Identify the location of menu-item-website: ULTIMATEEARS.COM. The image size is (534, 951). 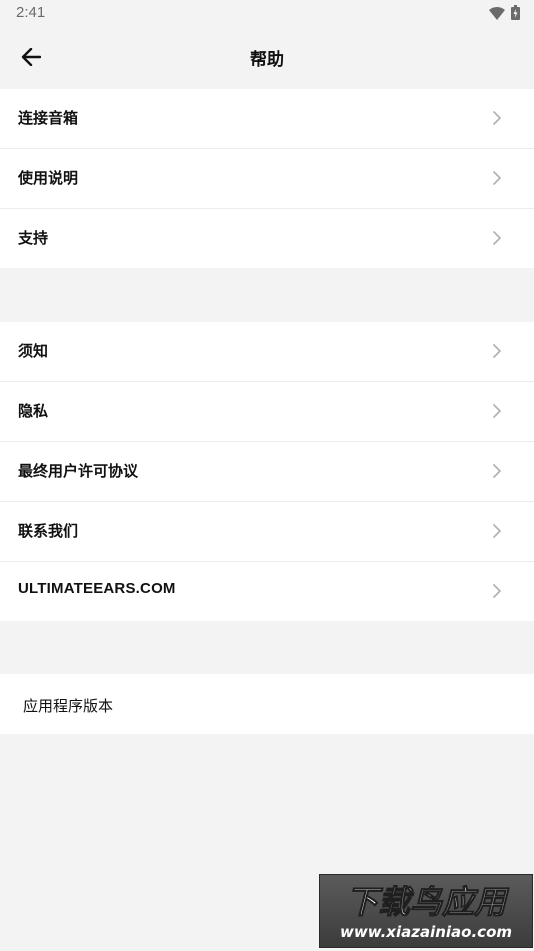
(267, 591).